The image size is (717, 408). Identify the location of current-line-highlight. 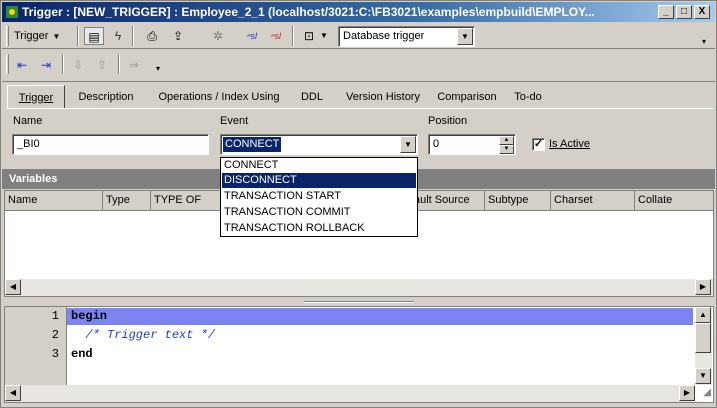
(380, 316).